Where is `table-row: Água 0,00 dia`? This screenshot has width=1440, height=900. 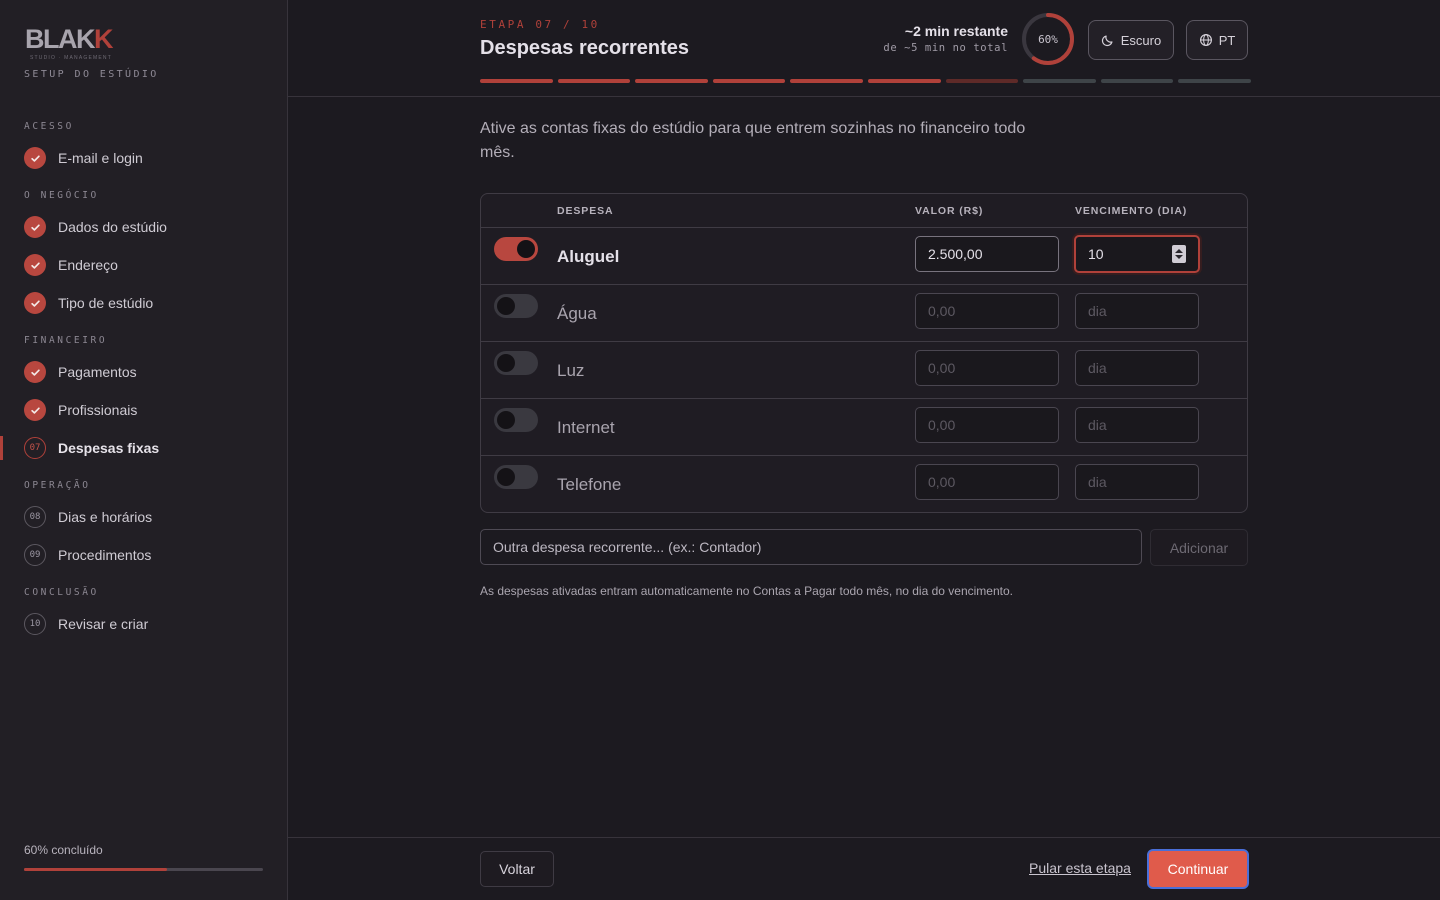 table-row: Água 0,00 dia is located at coordinates (864, 313).